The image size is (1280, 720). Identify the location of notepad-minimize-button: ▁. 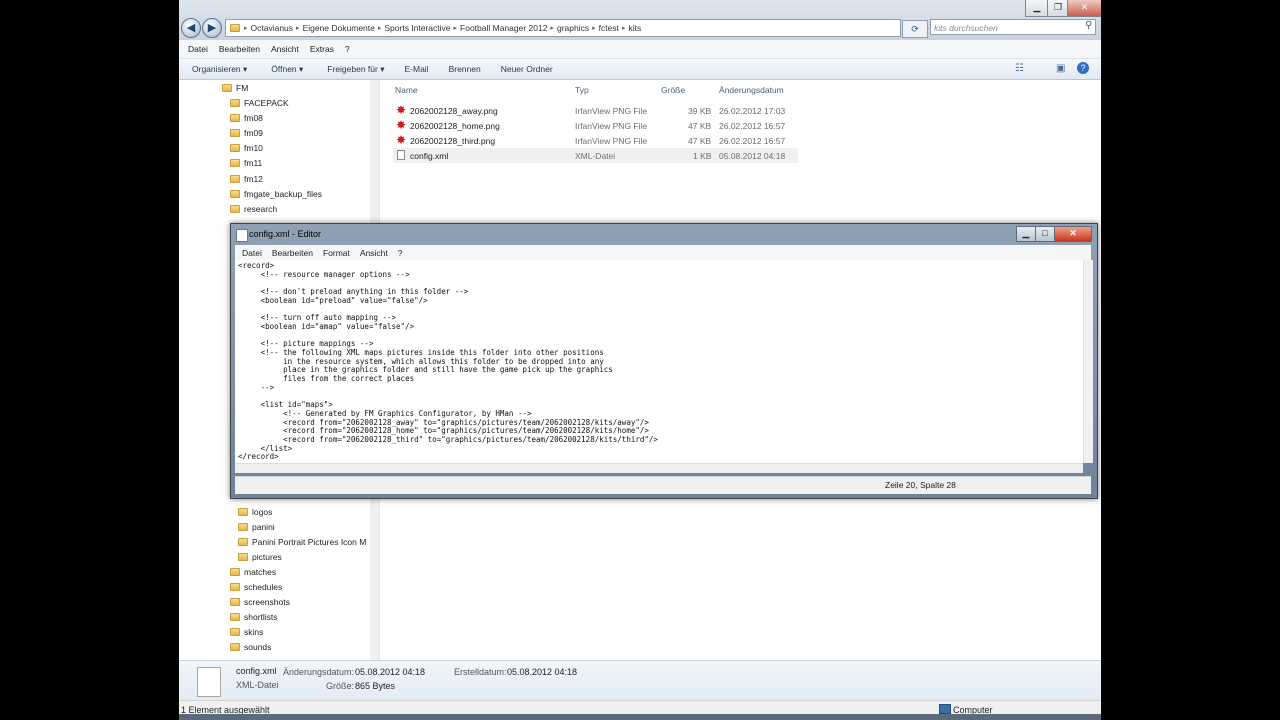
(1026, 234).